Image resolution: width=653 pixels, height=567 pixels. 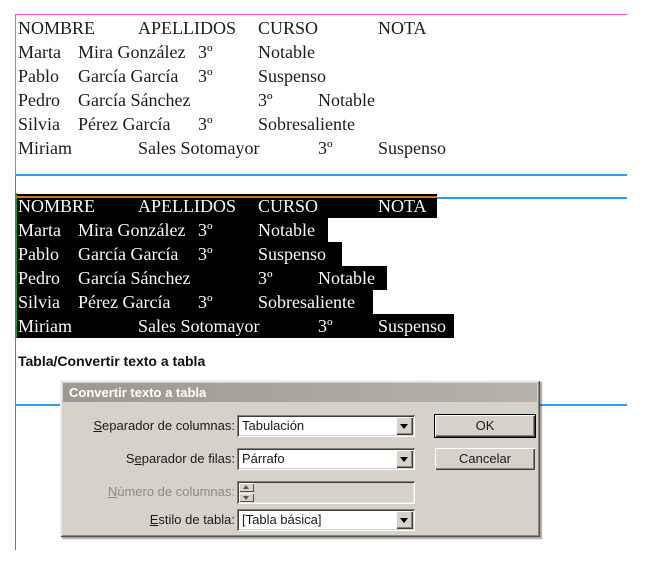 I want to click on column-separator-select: Tabulación, so click(x=326, y=426).